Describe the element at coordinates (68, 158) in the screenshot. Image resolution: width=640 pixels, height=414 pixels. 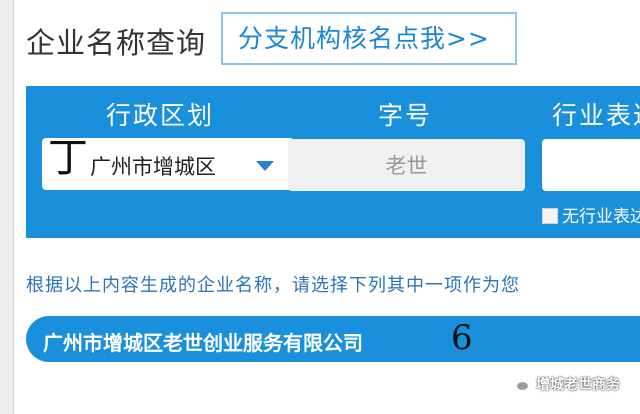
I see `text-cursor-mark: 丁` at that location.